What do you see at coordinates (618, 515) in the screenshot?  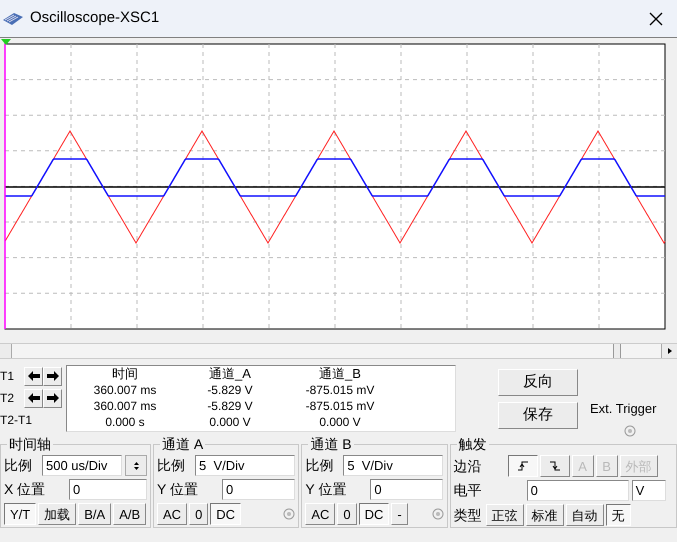 I see `toggle-button: 无` at bounding box center [618, 515].